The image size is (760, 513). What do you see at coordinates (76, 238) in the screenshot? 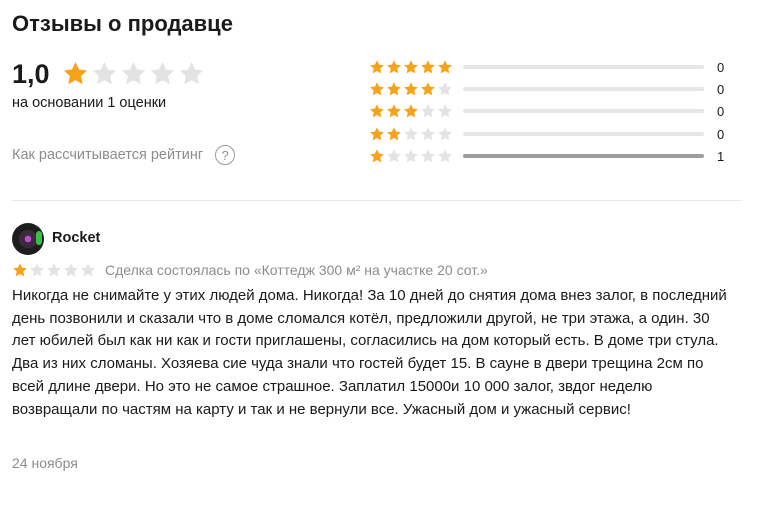
I see `review-author: Rocket` at bounding box center [76, 238].